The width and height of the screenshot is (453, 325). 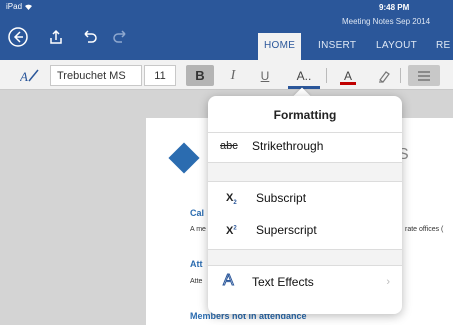 I want to click on subscript-icon-mark: 2, so click(x=235, y=203).